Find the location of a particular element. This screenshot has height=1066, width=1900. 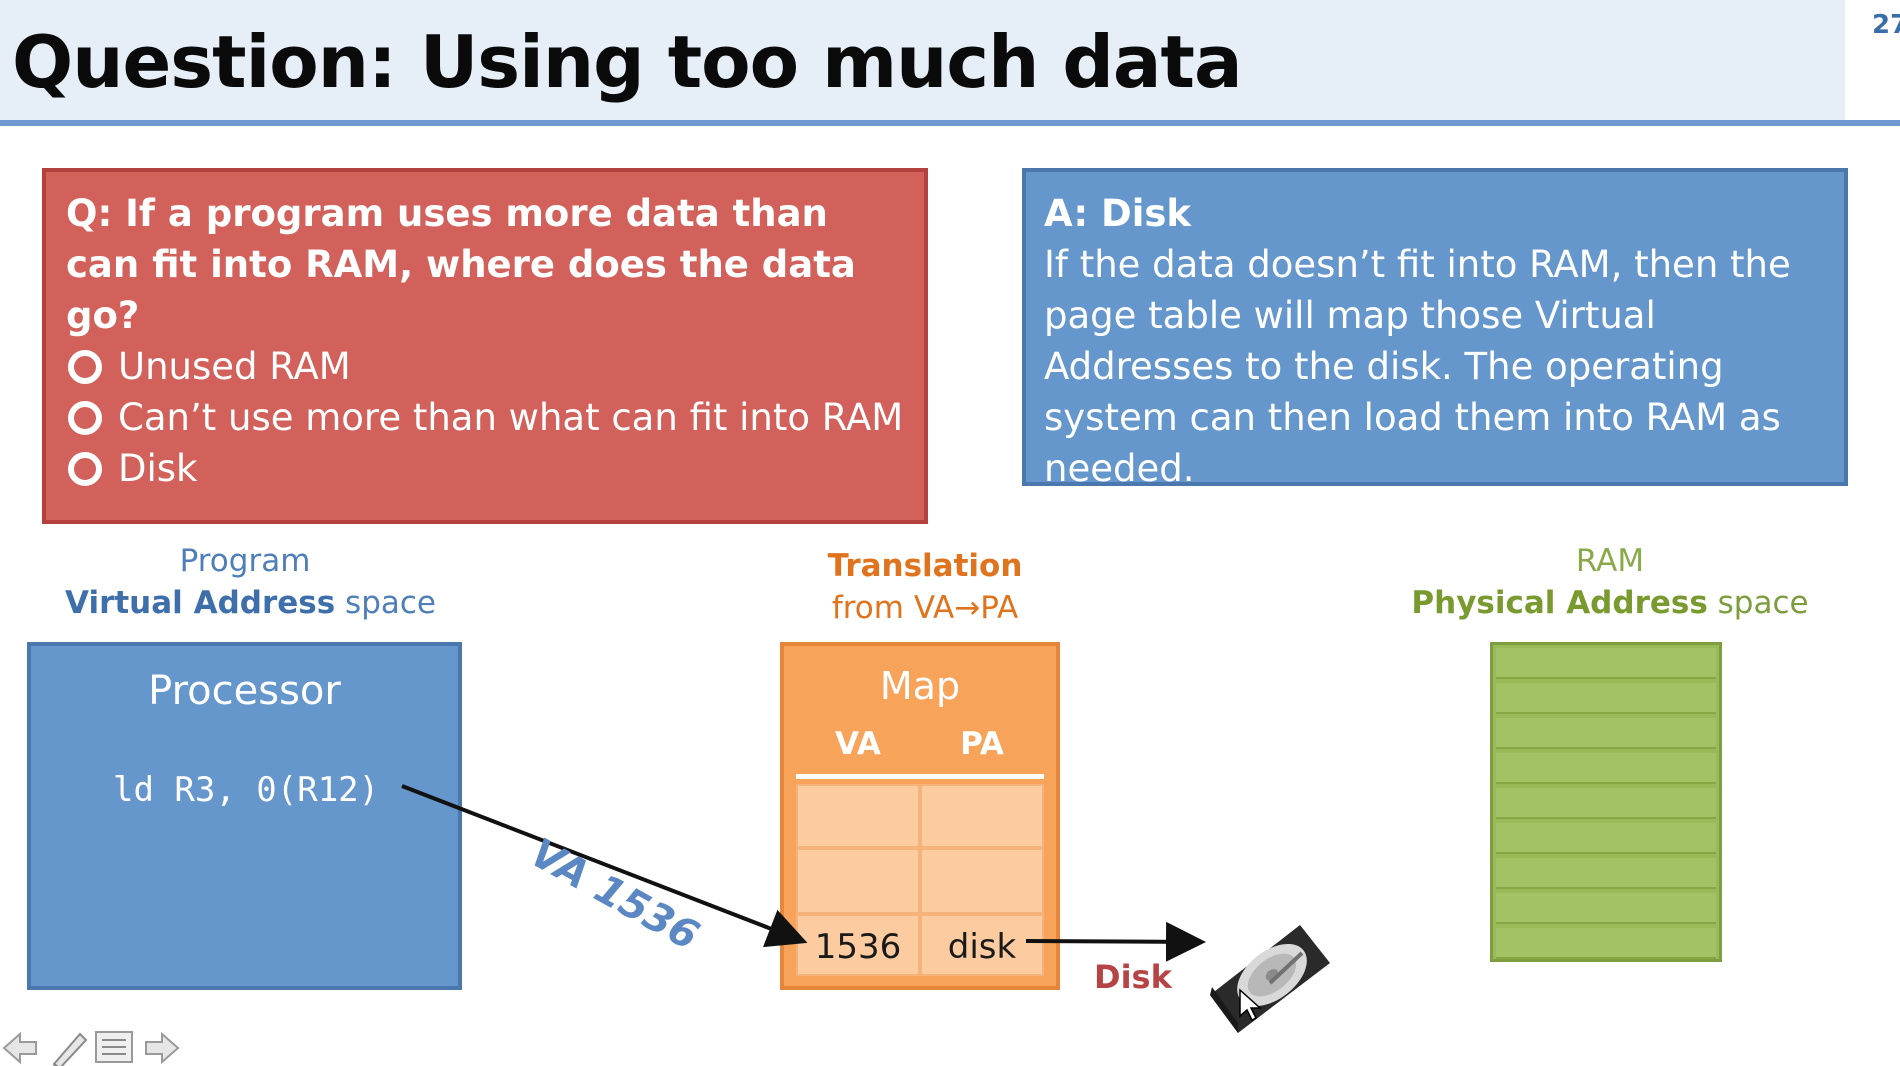

menu-icon is located at coordinates (114, 1047).